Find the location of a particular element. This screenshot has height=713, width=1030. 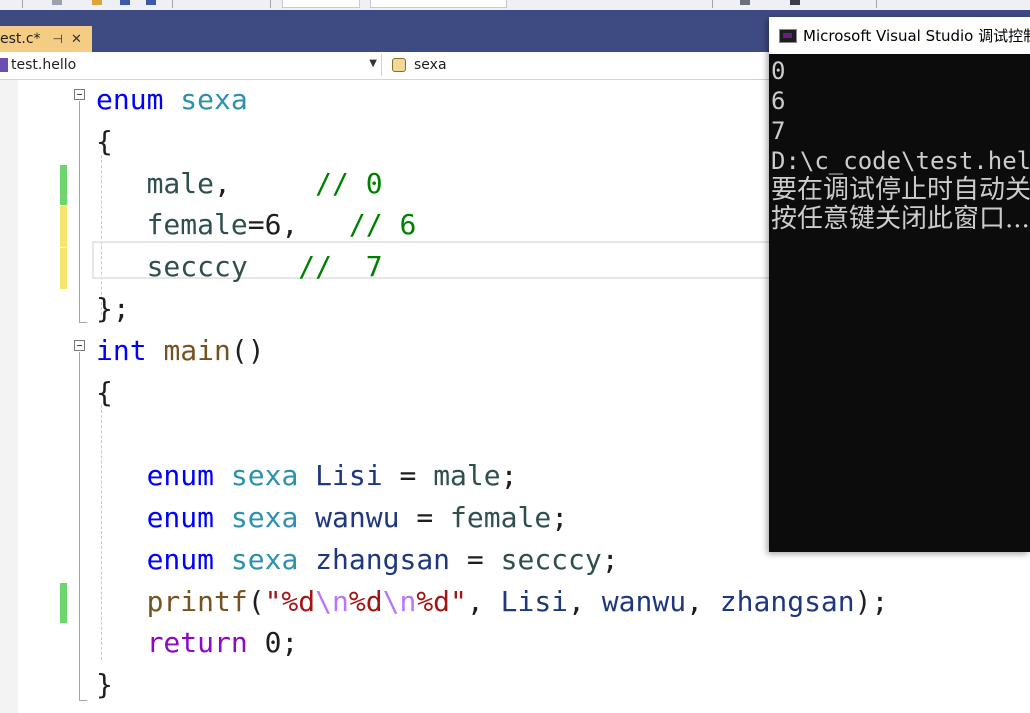

code-token: // 0 is located at coordinates (349, 183).